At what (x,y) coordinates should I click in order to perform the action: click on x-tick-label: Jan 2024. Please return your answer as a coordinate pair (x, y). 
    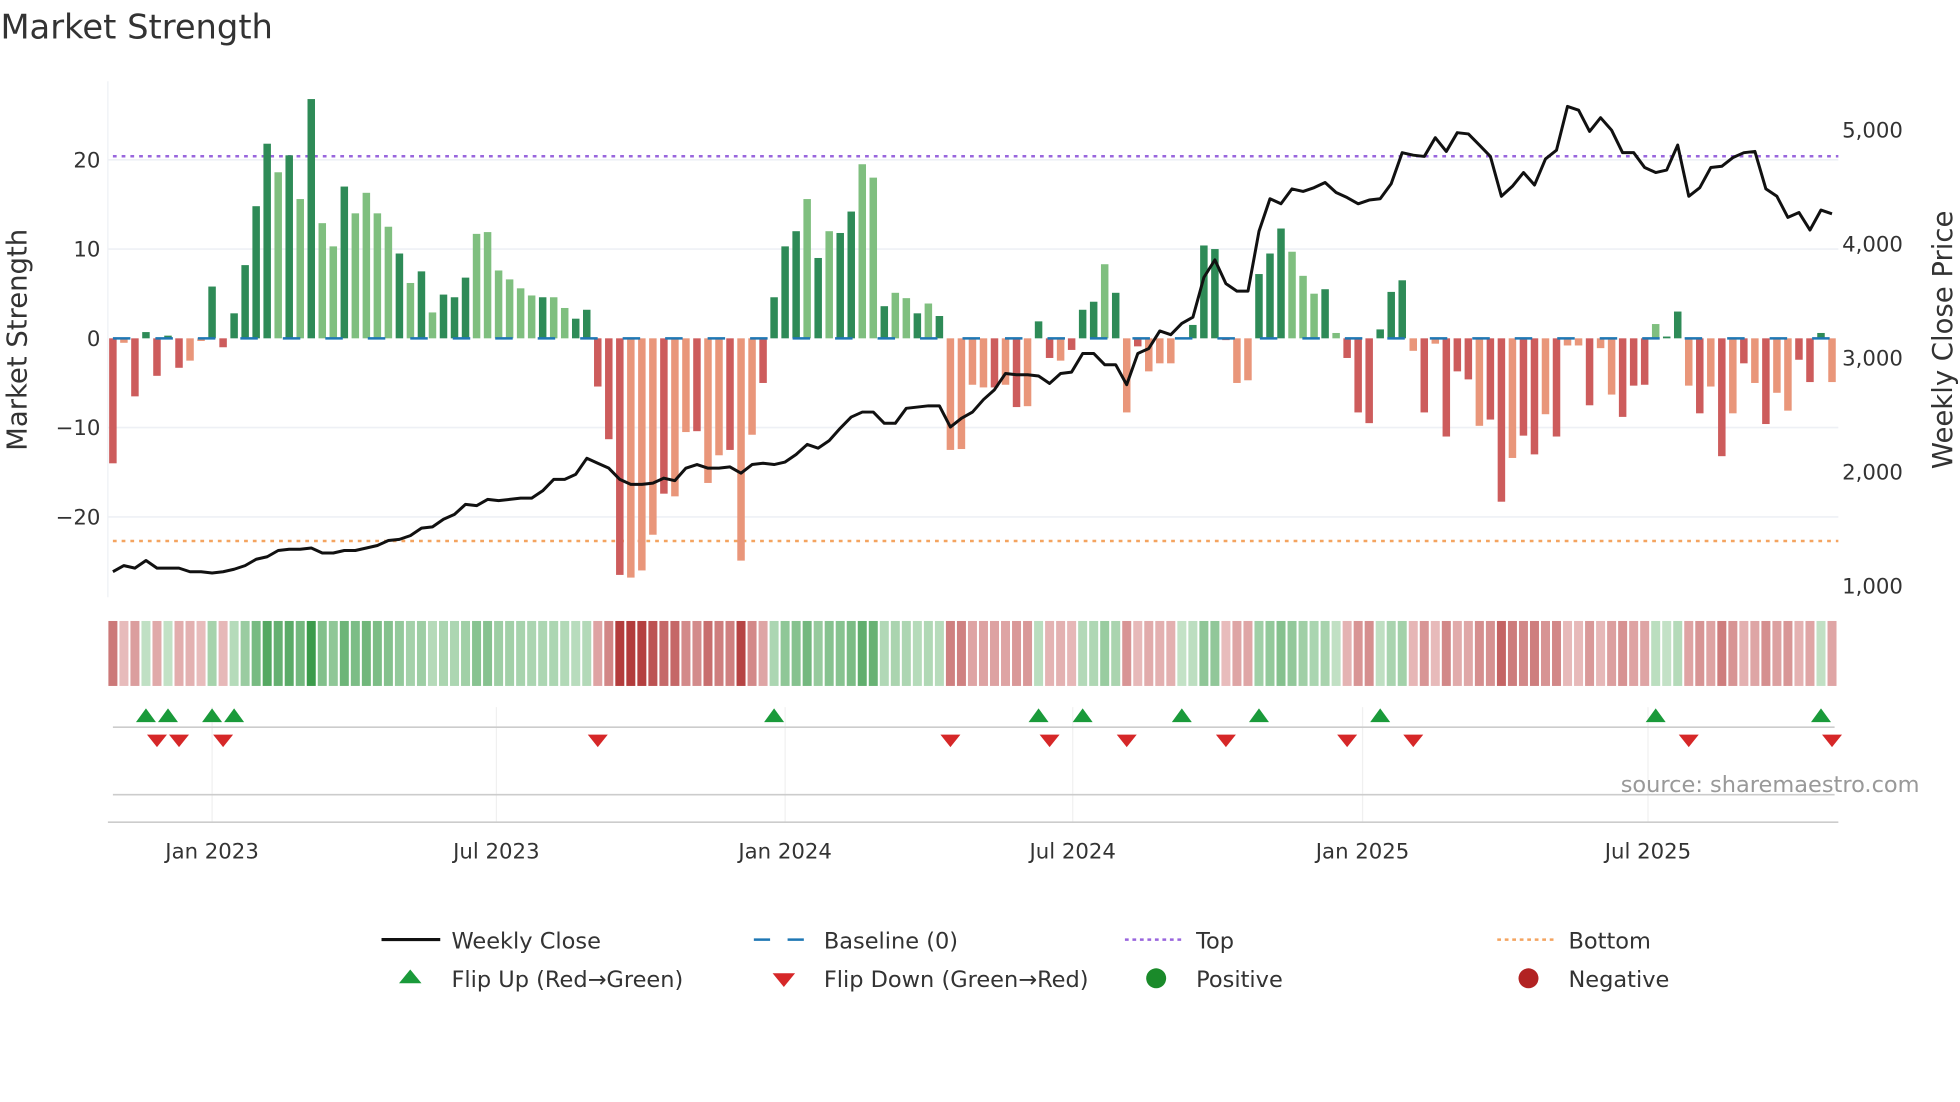
    Looking at the image, I should click on (784, 851).